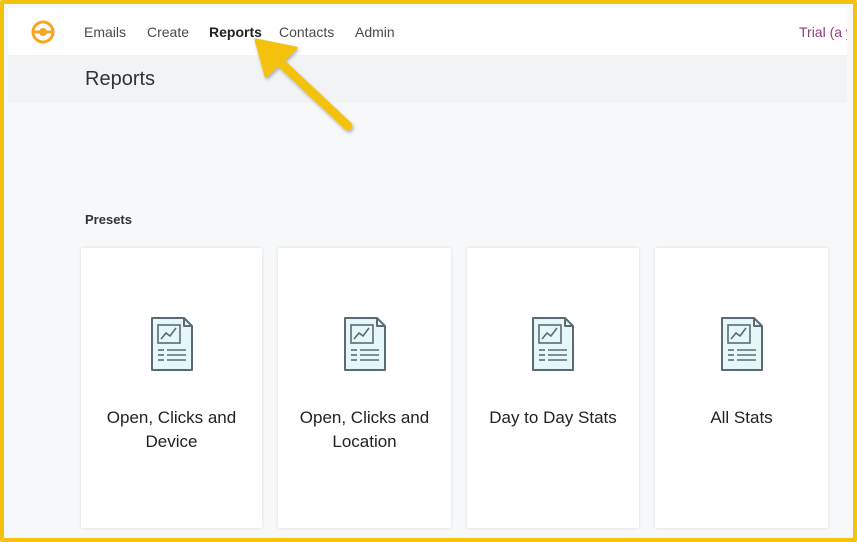  What do you see at coordinates (823, 32) in the screenshot?
I see `account-trial-link: Trial (a y` at bounding box center [823, 32].